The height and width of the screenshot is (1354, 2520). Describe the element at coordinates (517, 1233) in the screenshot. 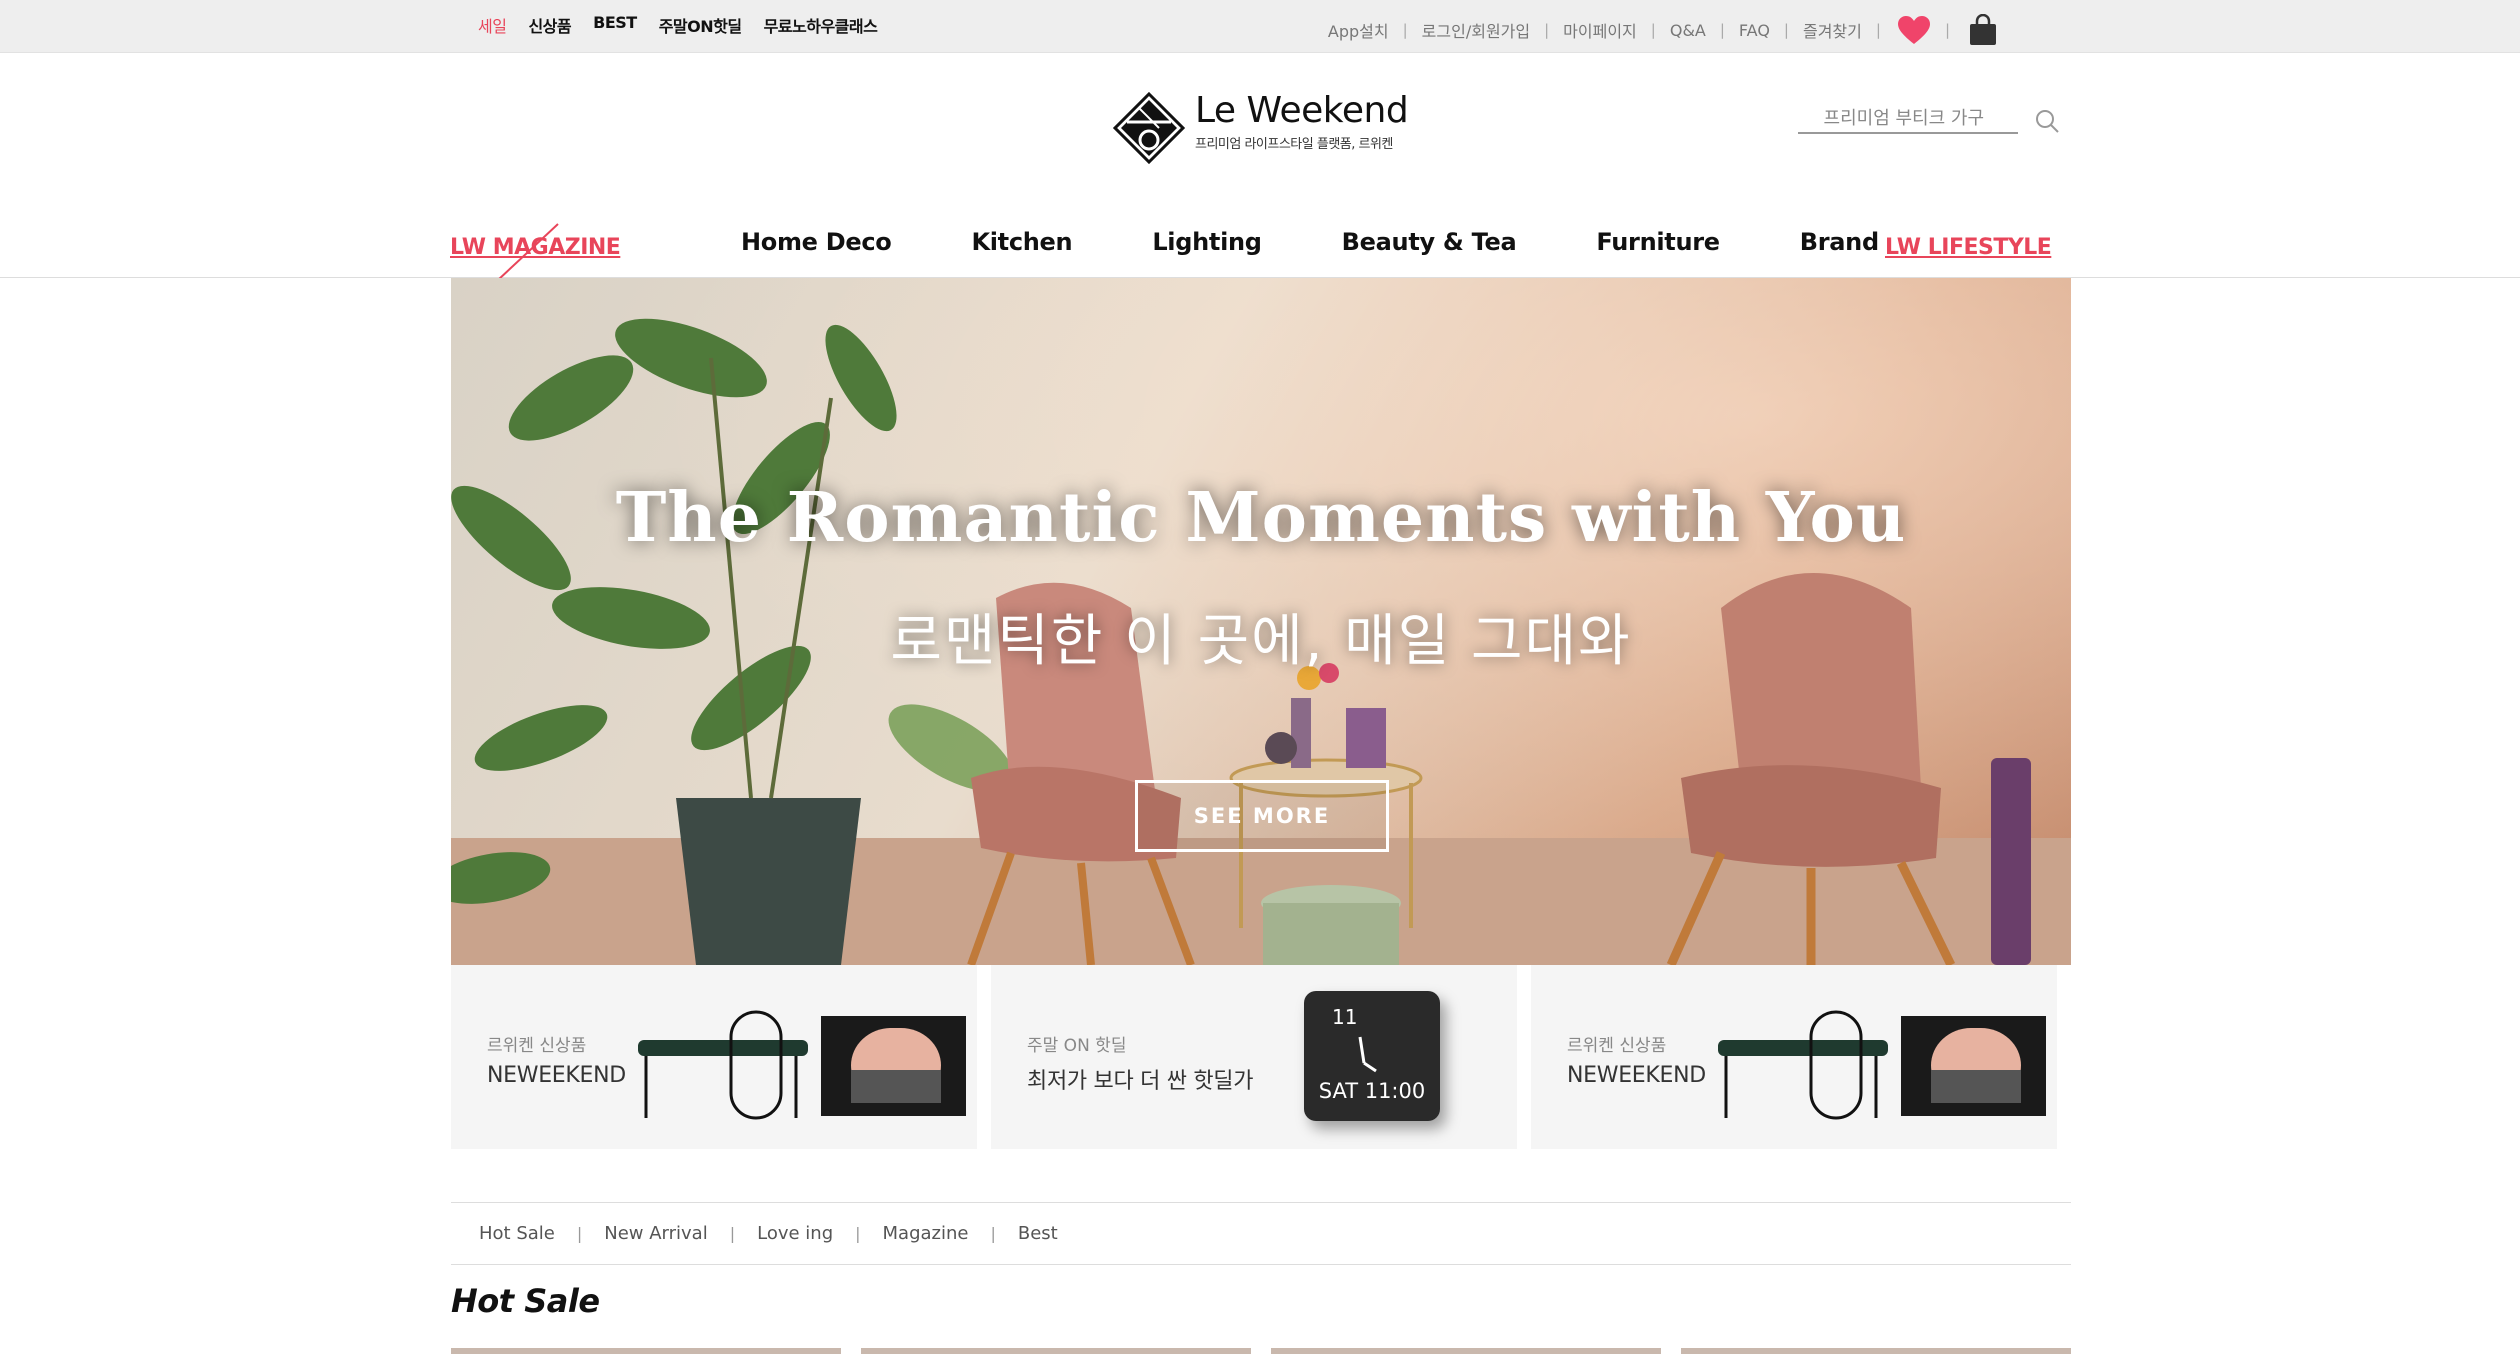

I see `tab-hot-sale: Hot Sale` at that location.